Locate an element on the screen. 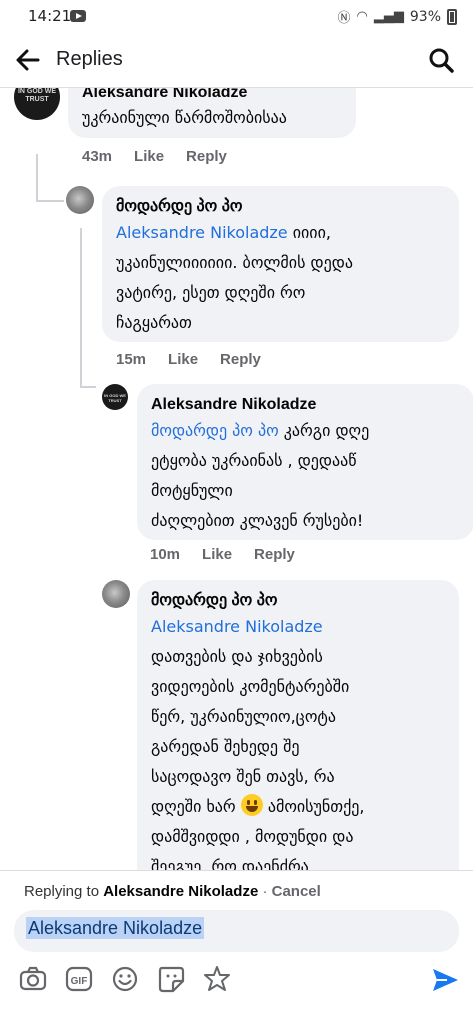 The height and width of the screenshot is (1024, 473). composer-toolbar: GIF is located at coordinates (236, 980).